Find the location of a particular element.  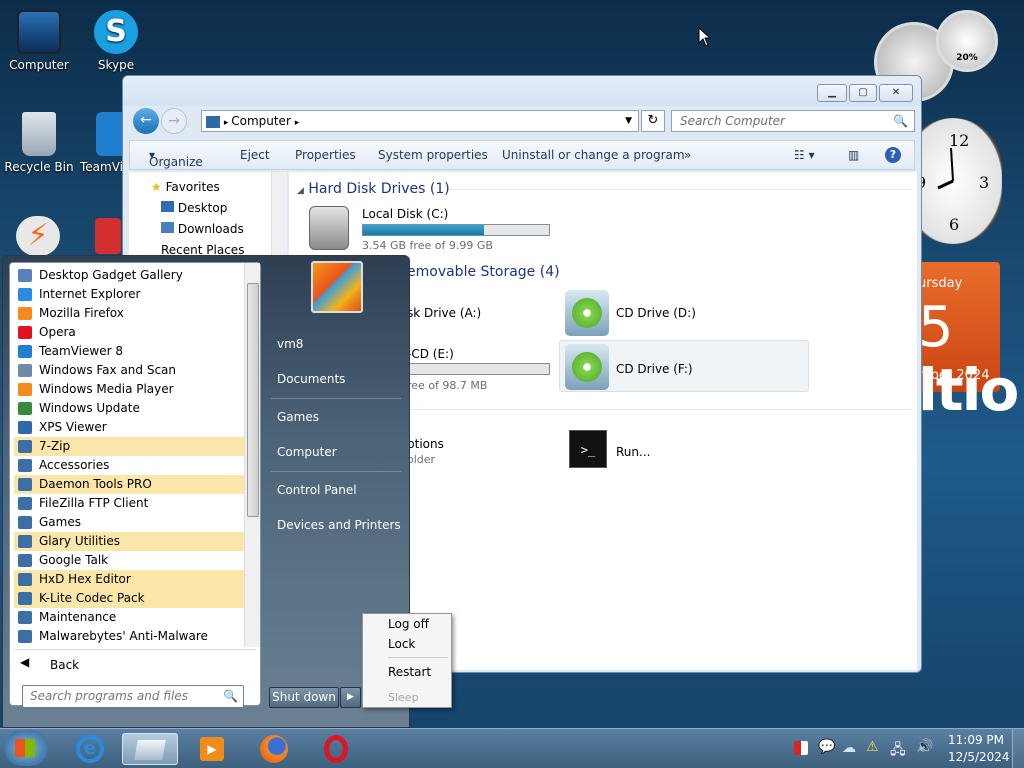

program-list-item: Accessories is located at coordinates (130, 465).